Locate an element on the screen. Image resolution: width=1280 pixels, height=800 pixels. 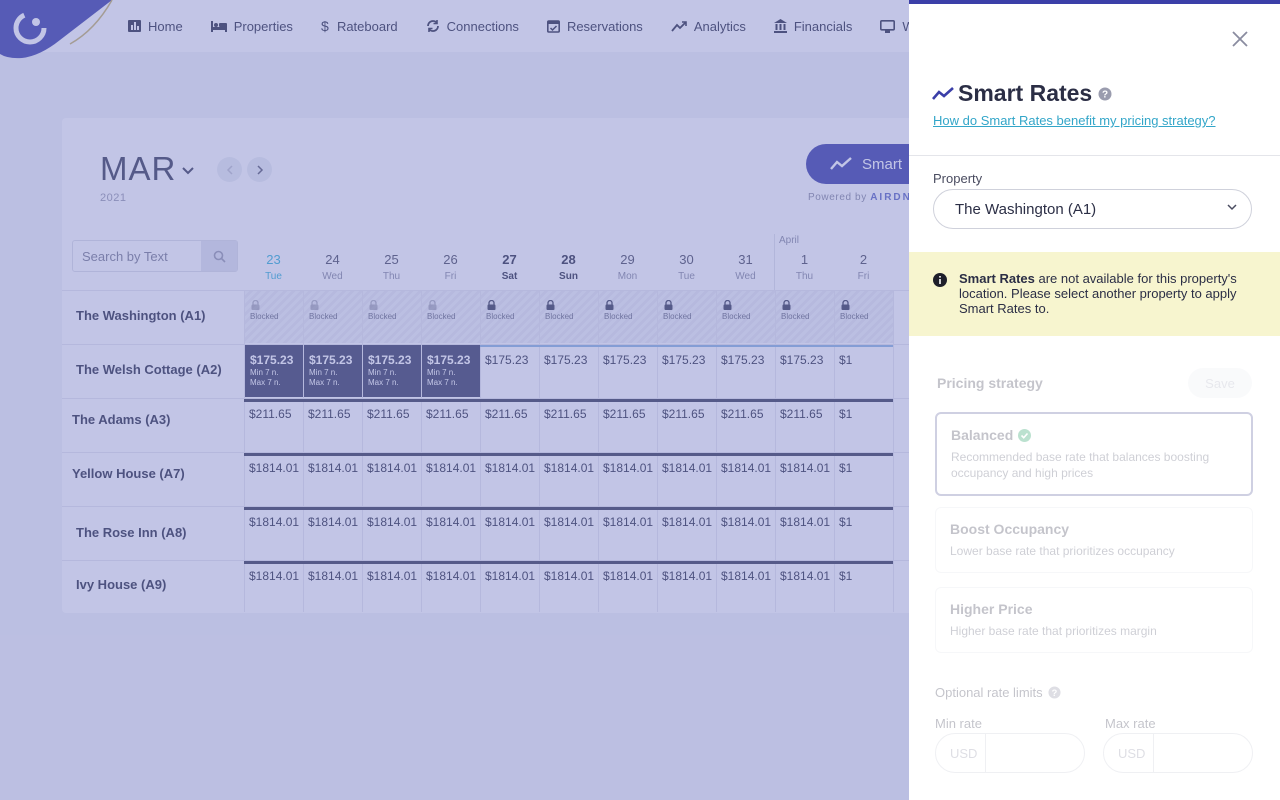
min-rate-input: USD is located at coordinates (1010, 753).